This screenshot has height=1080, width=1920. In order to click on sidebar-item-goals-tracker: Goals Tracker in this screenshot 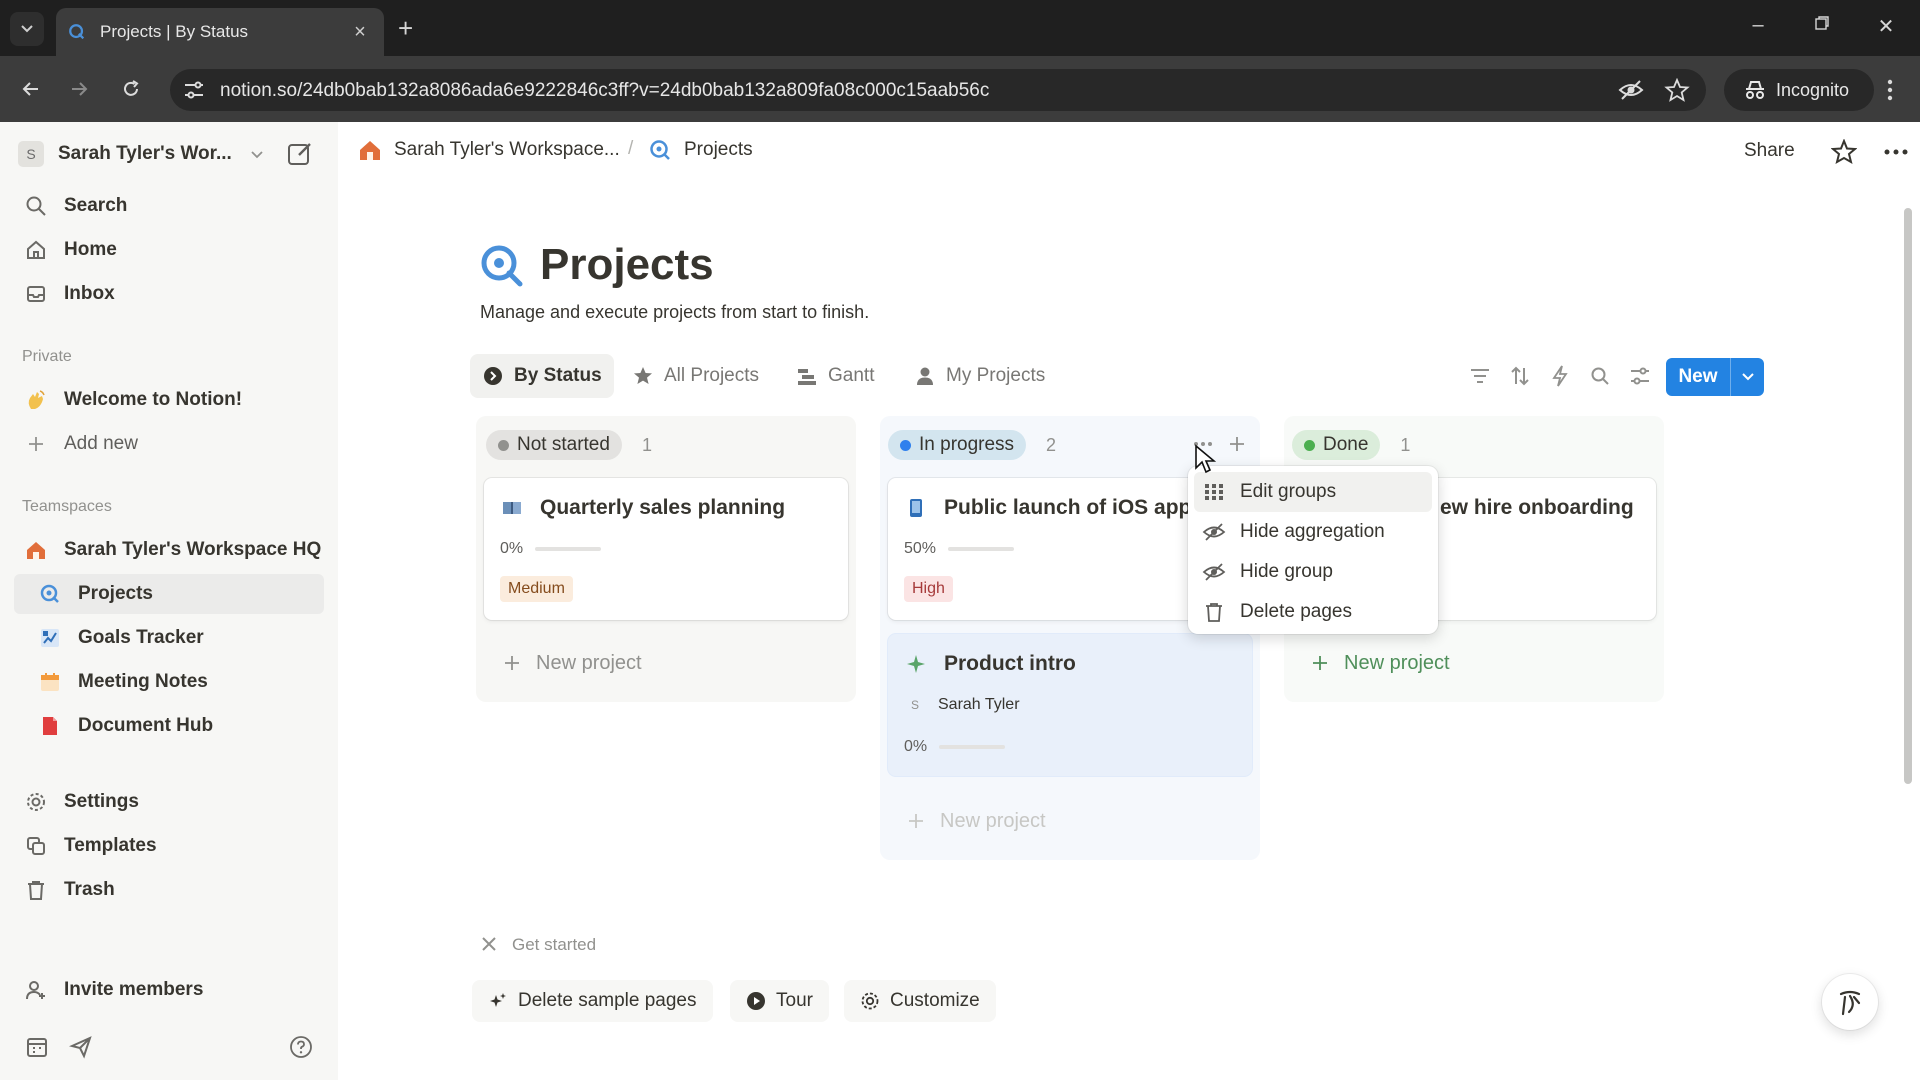, I will do `click(169, 638)`.